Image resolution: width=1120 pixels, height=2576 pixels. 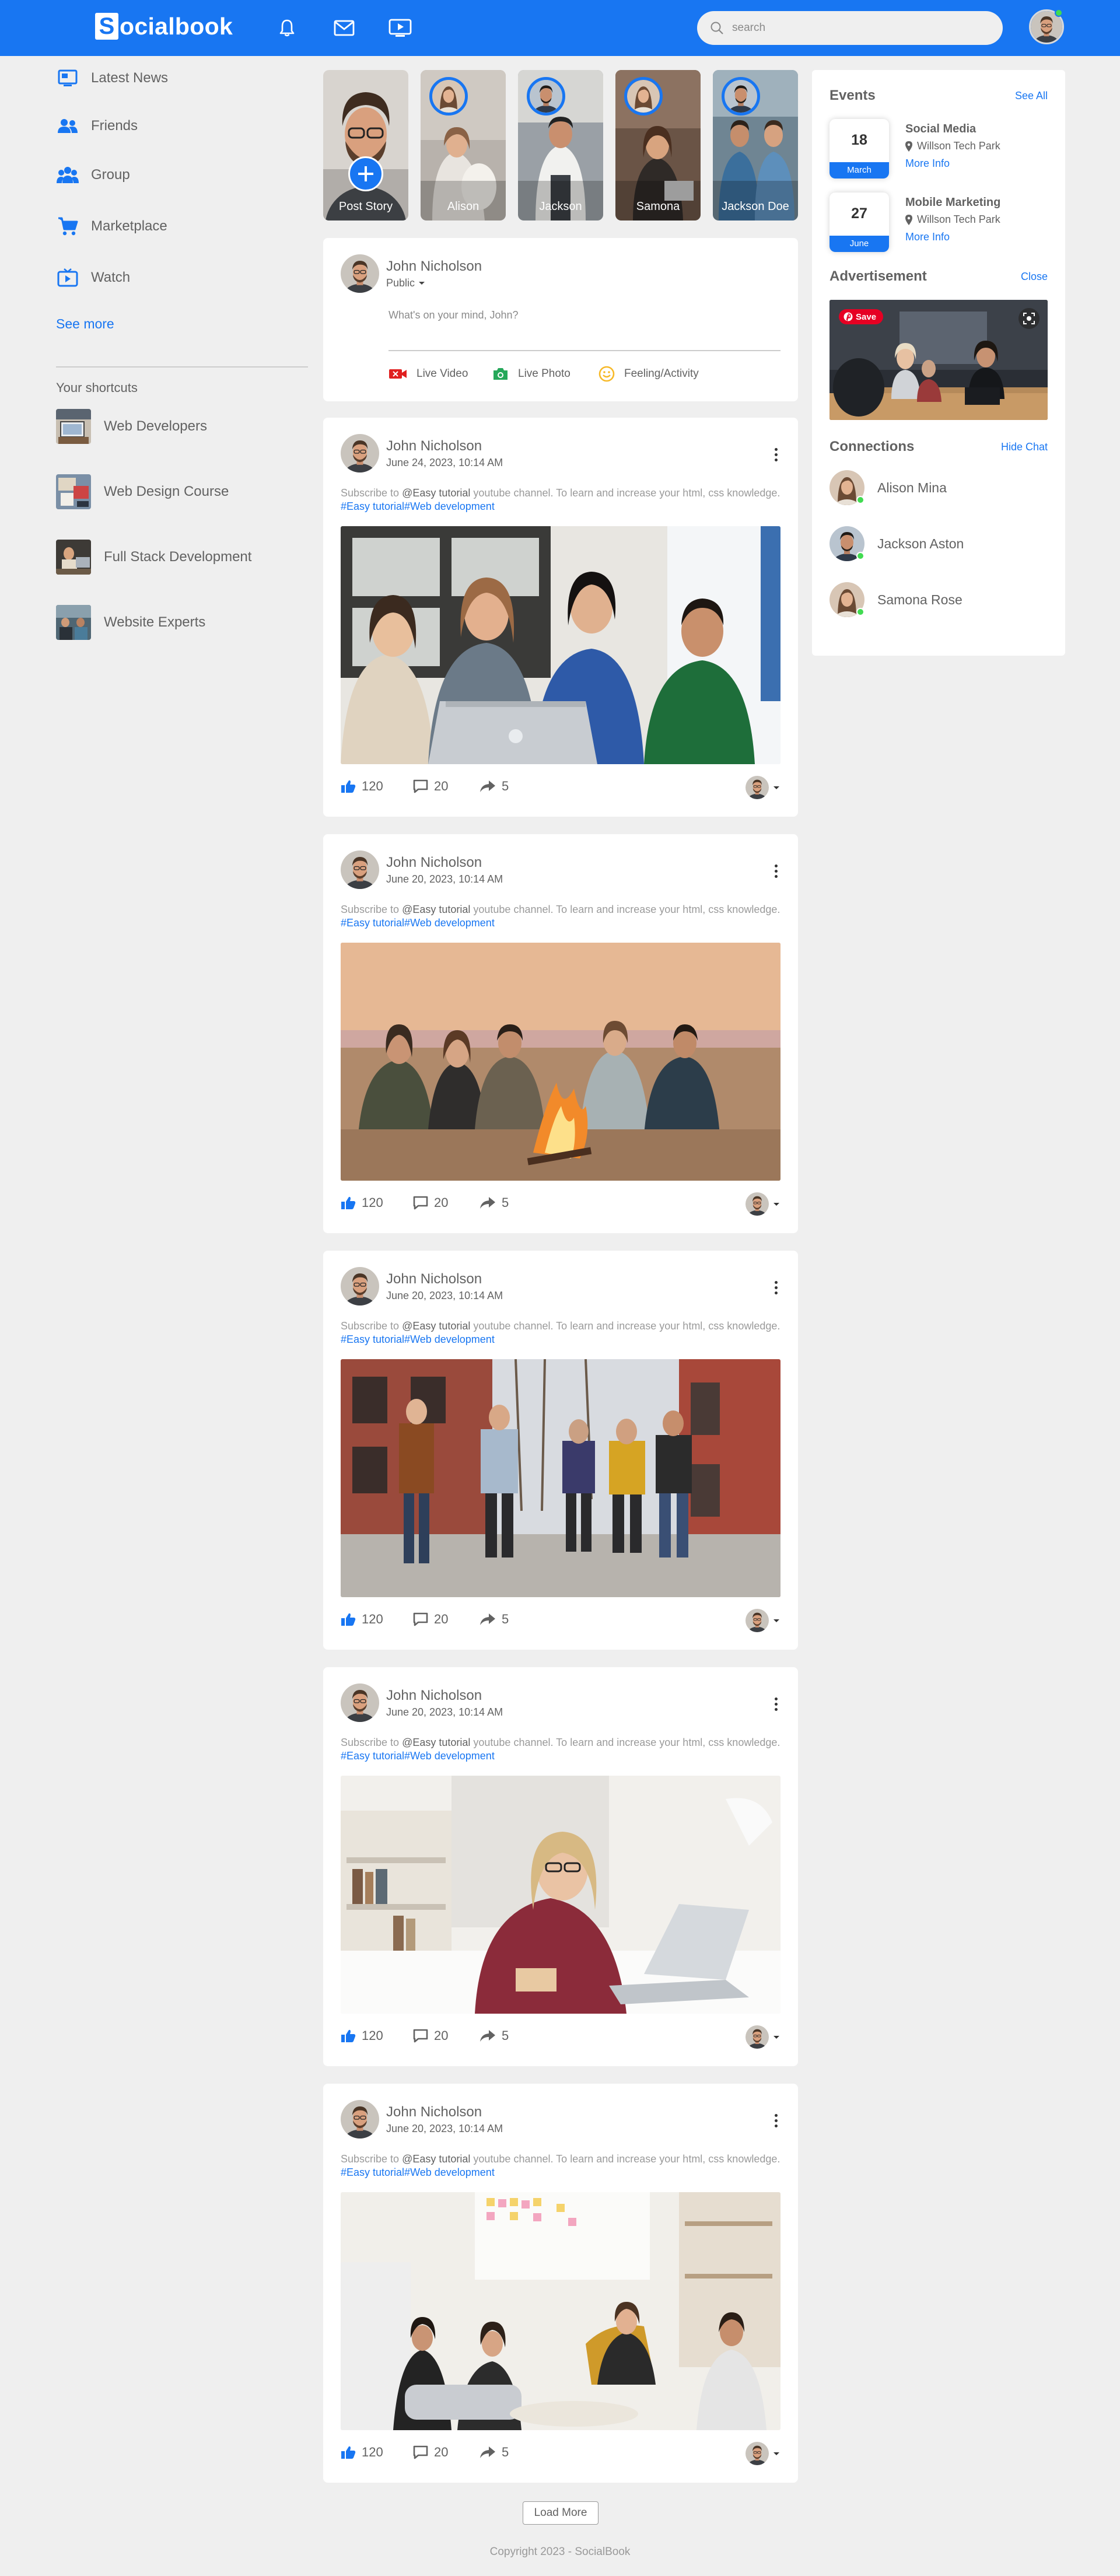 What do you see at coordinates (896, 599) in the screenshot?
I see `connection-samona-rose: Samona Rose` at bounding box center [896, 599].